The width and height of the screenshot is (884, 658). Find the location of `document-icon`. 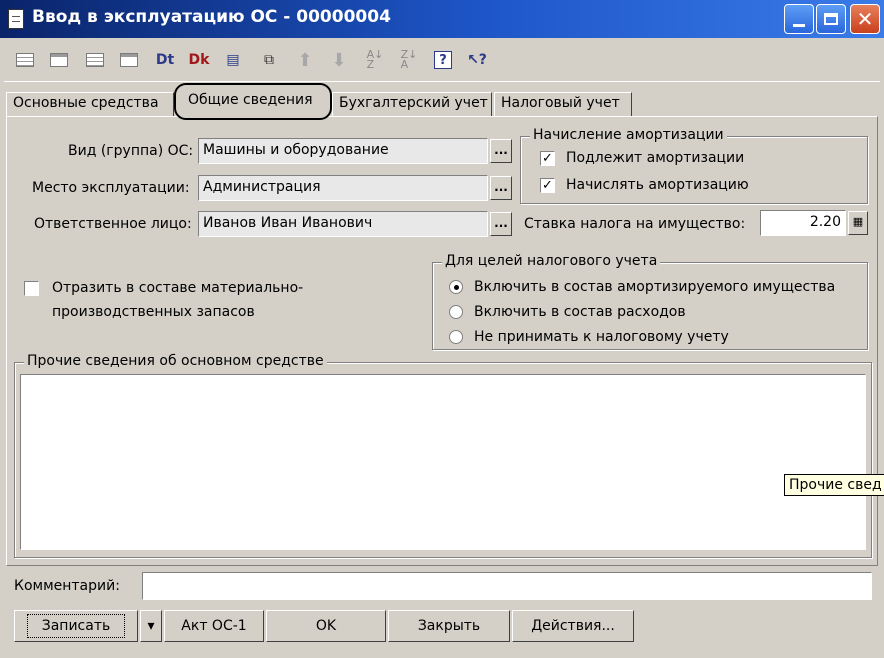

document-icon is located at coordinates (16, 19).